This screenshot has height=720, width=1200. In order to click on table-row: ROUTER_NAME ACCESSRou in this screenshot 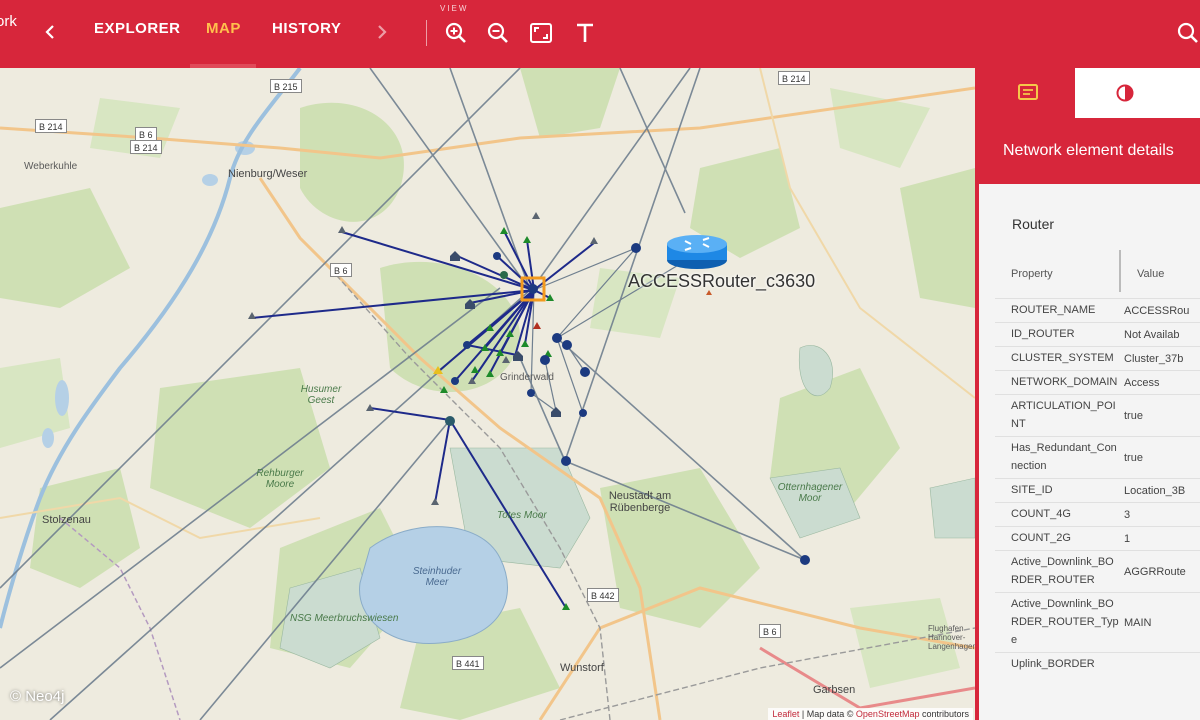, I will do `click(1097, 310)`.